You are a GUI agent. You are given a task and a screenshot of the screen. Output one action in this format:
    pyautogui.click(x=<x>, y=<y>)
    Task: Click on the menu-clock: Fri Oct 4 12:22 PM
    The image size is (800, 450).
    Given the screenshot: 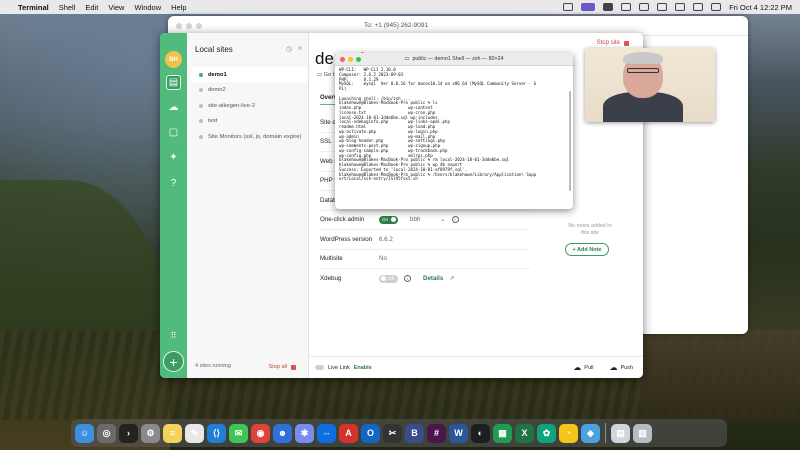 What is the action you would take?
    pyautogui.click(x=760, y=7)
    